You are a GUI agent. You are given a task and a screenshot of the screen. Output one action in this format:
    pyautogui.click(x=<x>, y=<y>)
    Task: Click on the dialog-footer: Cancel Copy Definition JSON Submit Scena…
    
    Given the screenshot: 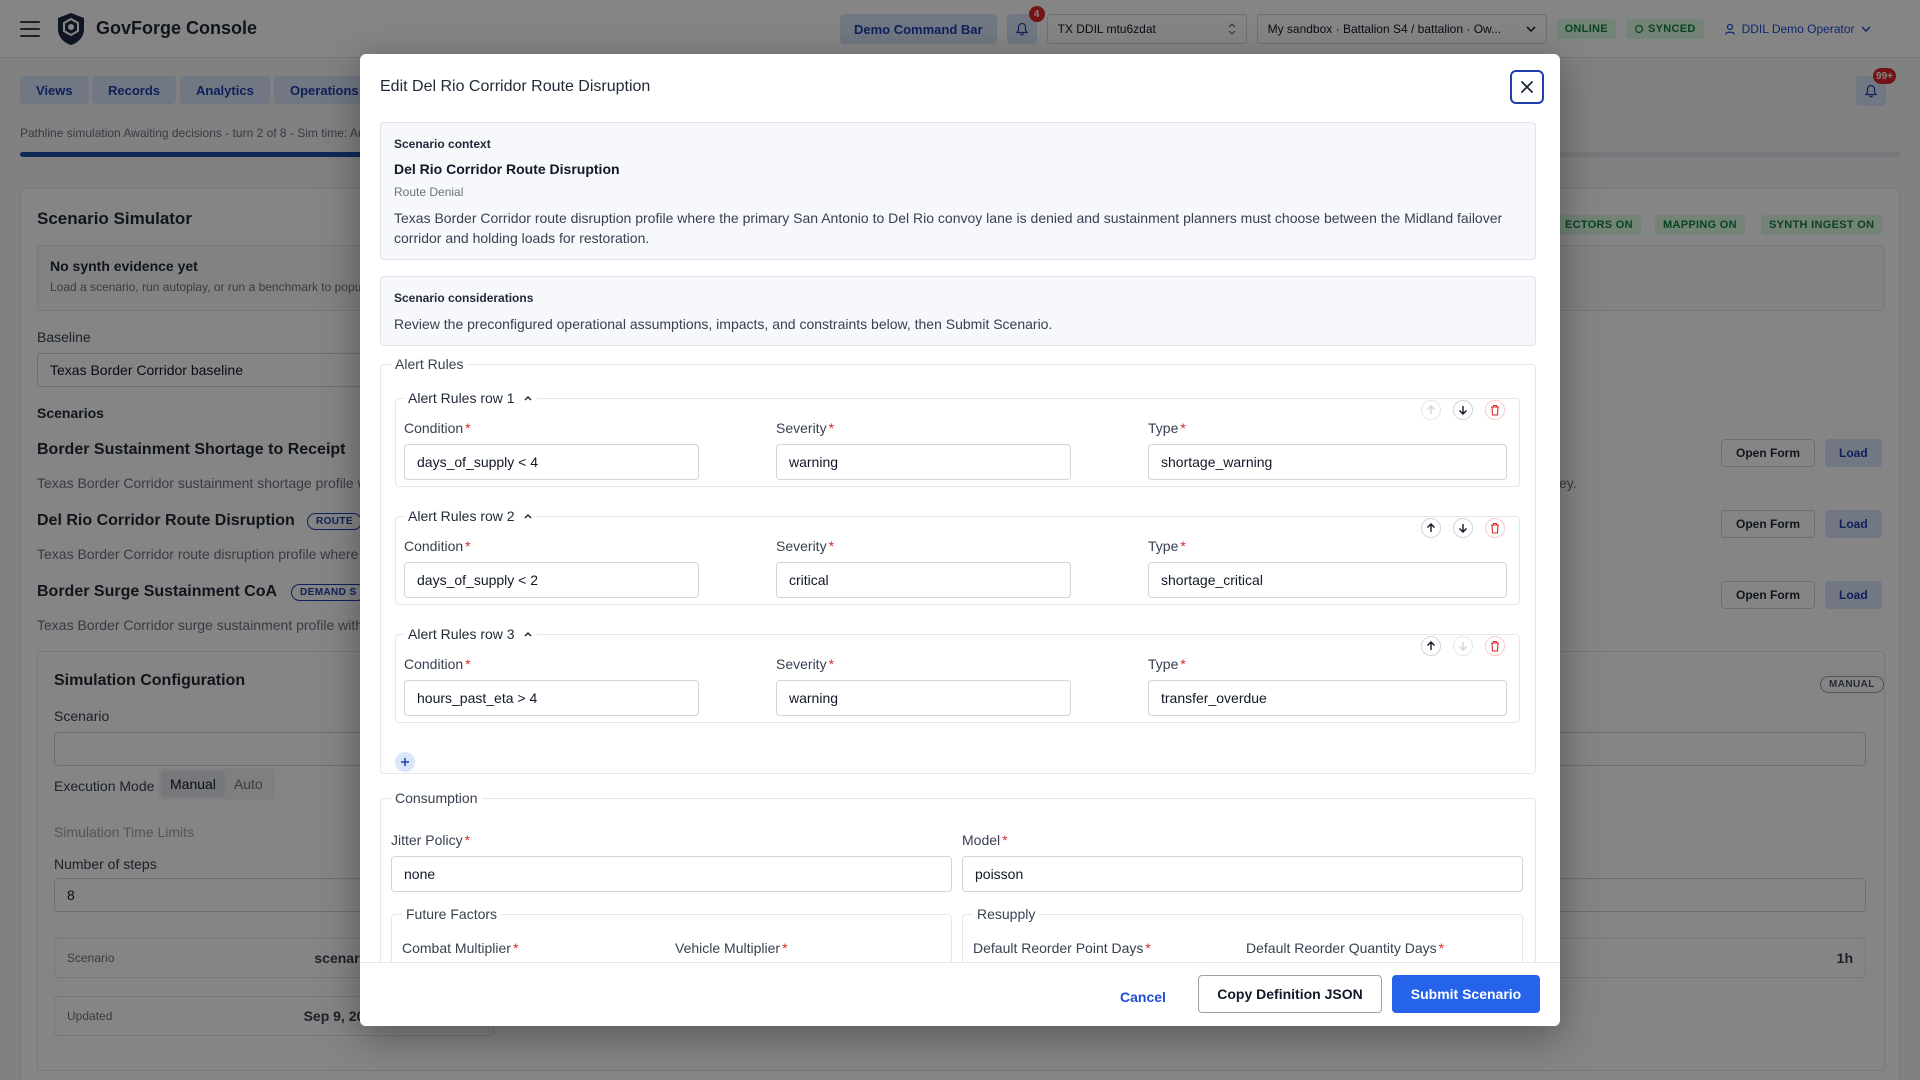 What is the action you would take?
    pyautogui.click(x=960, y=994)
    